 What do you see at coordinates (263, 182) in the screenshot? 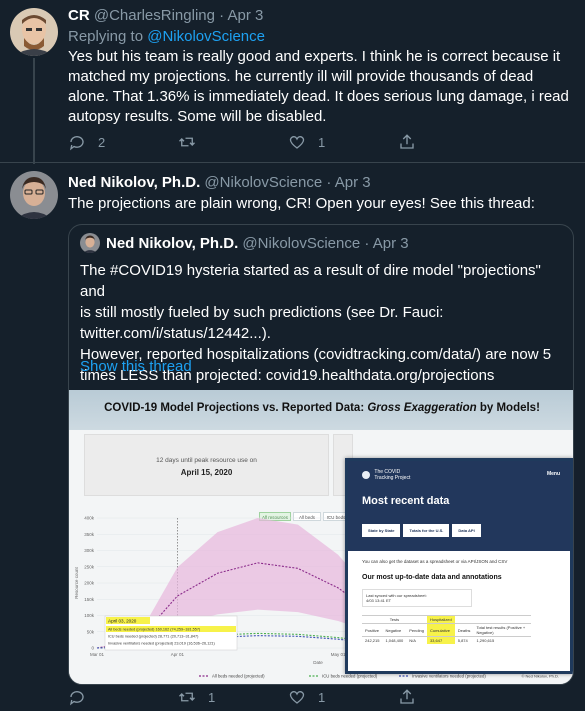
I see `handle: @NikolovScience` at bounding box center [263, 182].